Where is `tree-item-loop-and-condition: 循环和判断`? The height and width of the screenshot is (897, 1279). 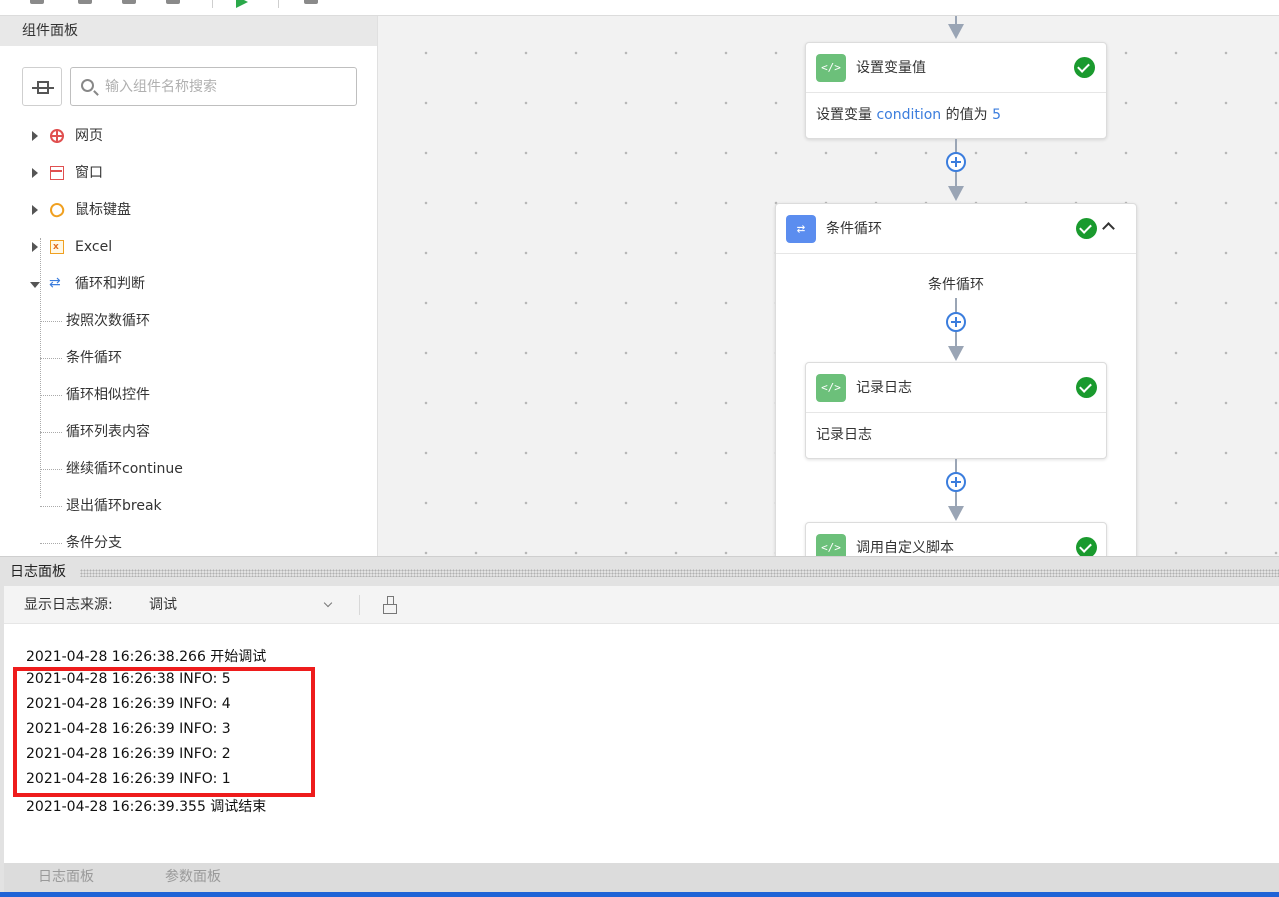 tree-item-loop-and-condition: 循环和判断 is located at coordinates (189, 284).